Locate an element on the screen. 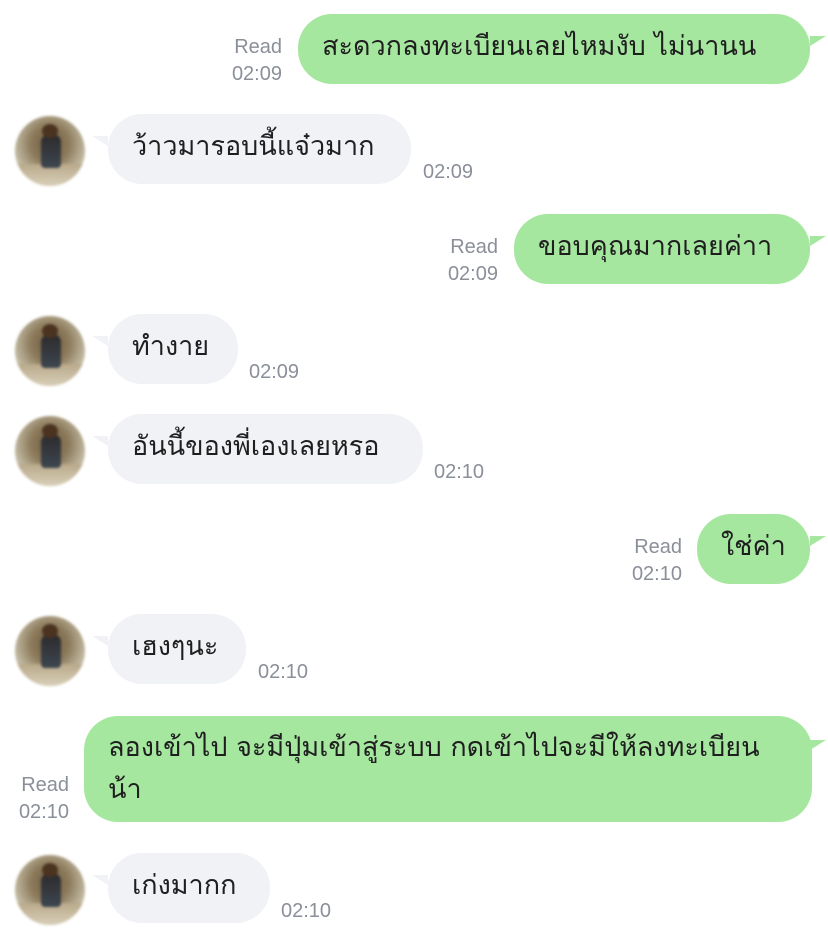 The height and width of the screenshot is (938, 828). message-bubble-outgoing: ขอบคุณมากเลยค่าา is located at coordinates (662, 249).